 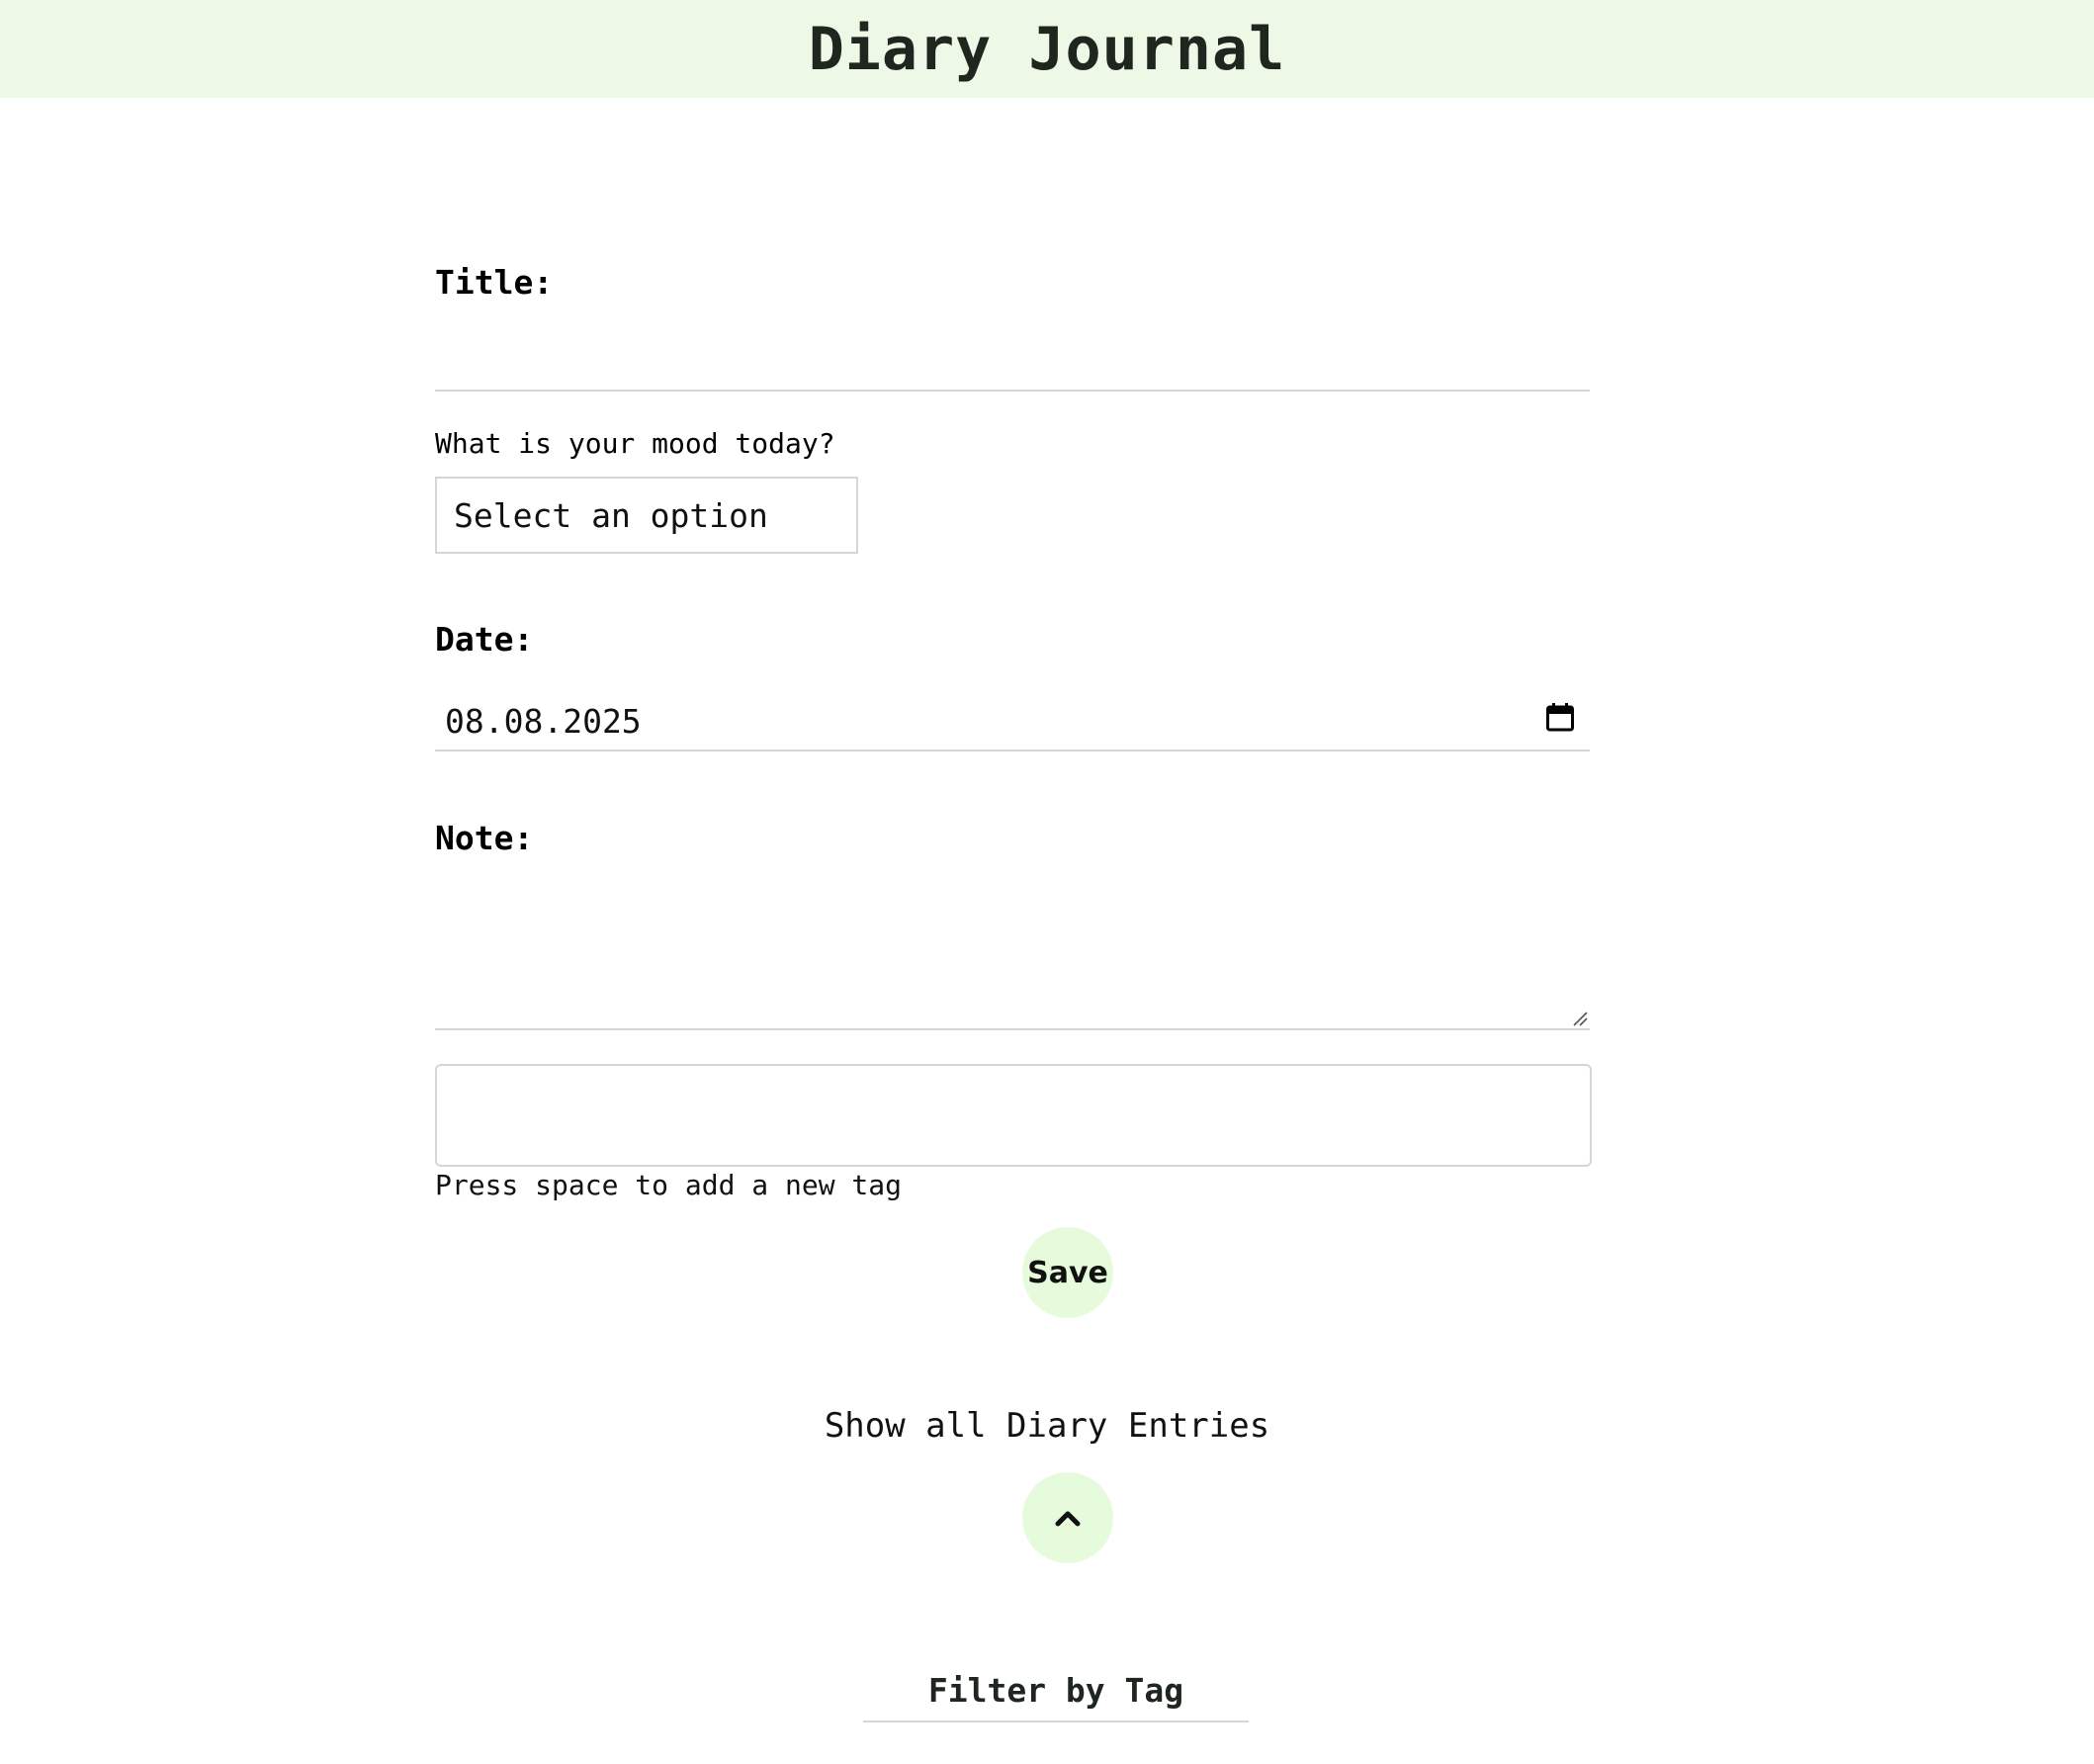 What do you see at coordinates (1055, 1690) in the screenshot?
I see `filter-by-tag-label: Filter by Tag` at bounding box center [1055, 1690].